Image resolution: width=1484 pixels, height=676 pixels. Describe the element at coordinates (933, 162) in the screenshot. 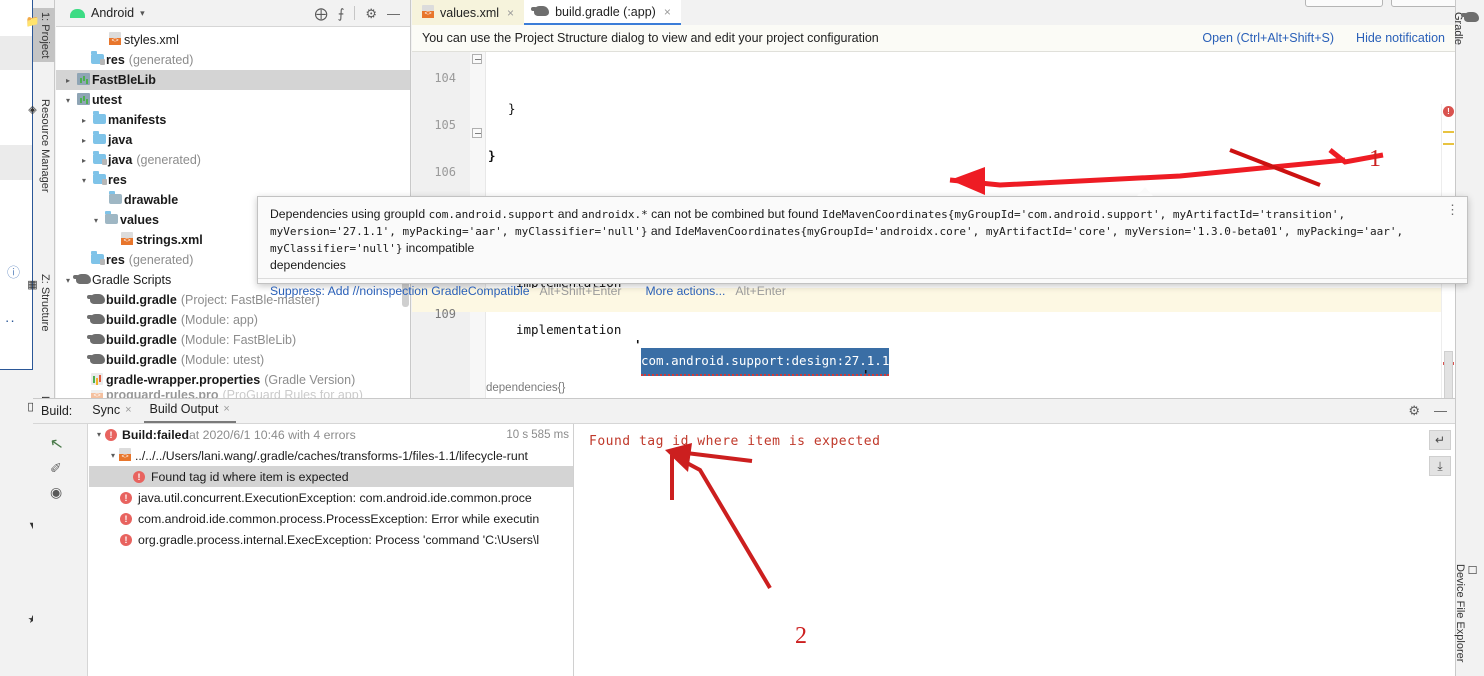

I see `code-line-106: 106` at that location.